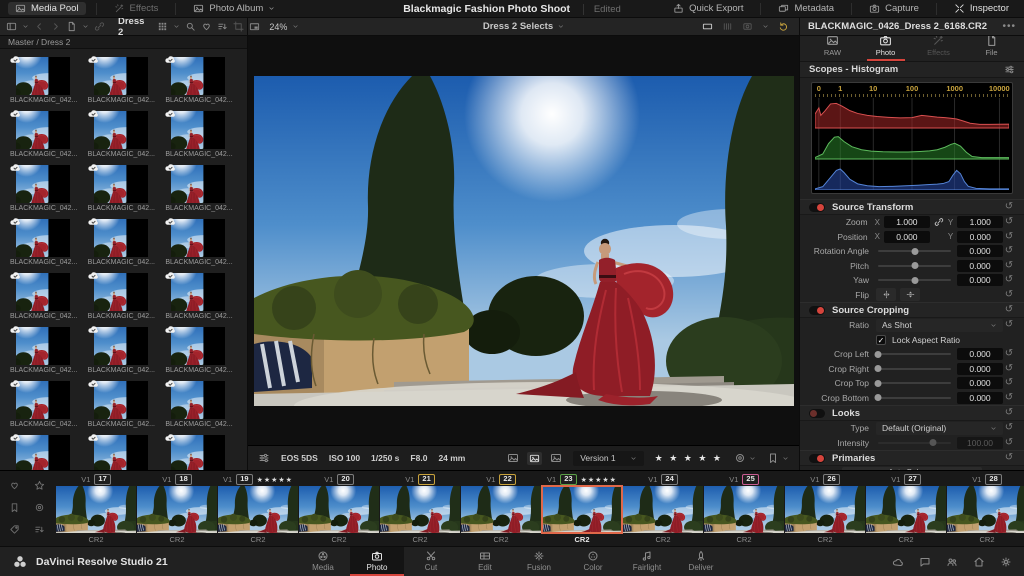 This screenshot has width=1024, height=576. I want to click on star-rating: ★ ★ ★ ★ ★, so click(689, 458).